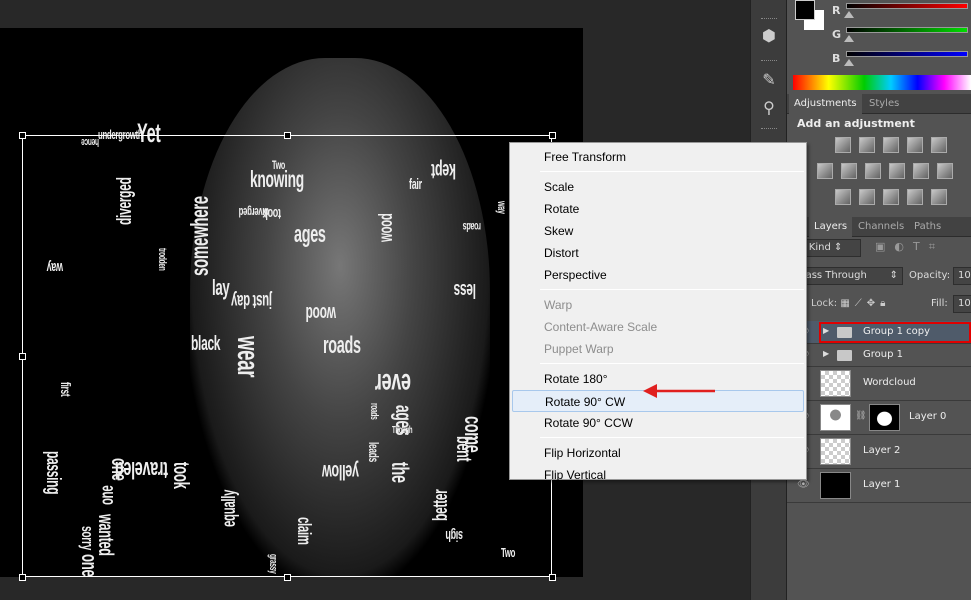 The width and height of the screenshot is (971, 600). Describe the element at coordinates (769, 37) in the screenshot. I see `3d-icon: ⬢` at that location.